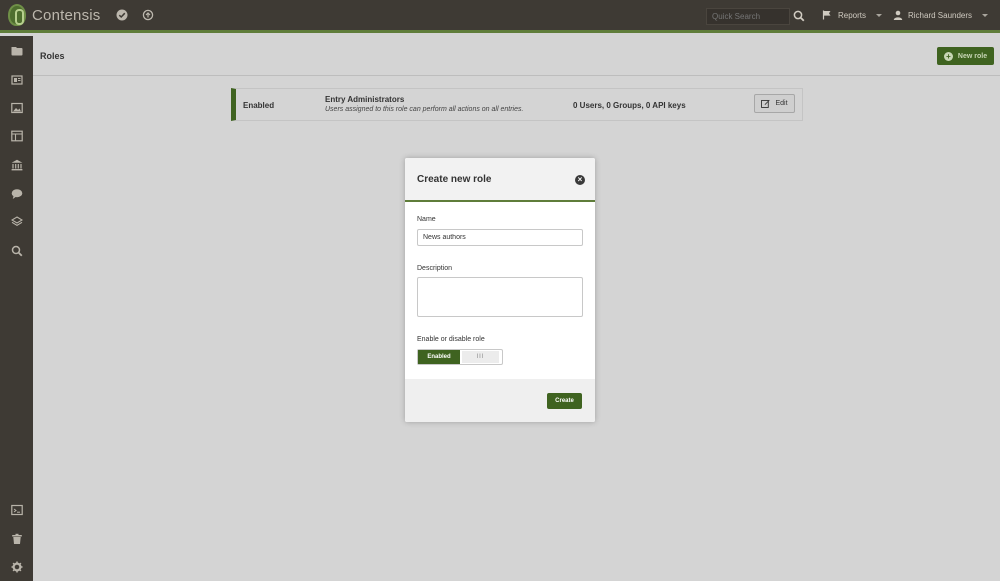 The width and height of the screenshot is (1000, 581). I want to click on edit-label: Edit, so click(781, 103).